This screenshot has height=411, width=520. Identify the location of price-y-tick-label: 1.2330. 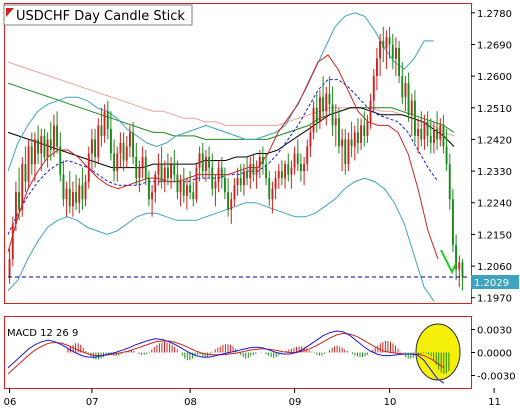
(494, 172).